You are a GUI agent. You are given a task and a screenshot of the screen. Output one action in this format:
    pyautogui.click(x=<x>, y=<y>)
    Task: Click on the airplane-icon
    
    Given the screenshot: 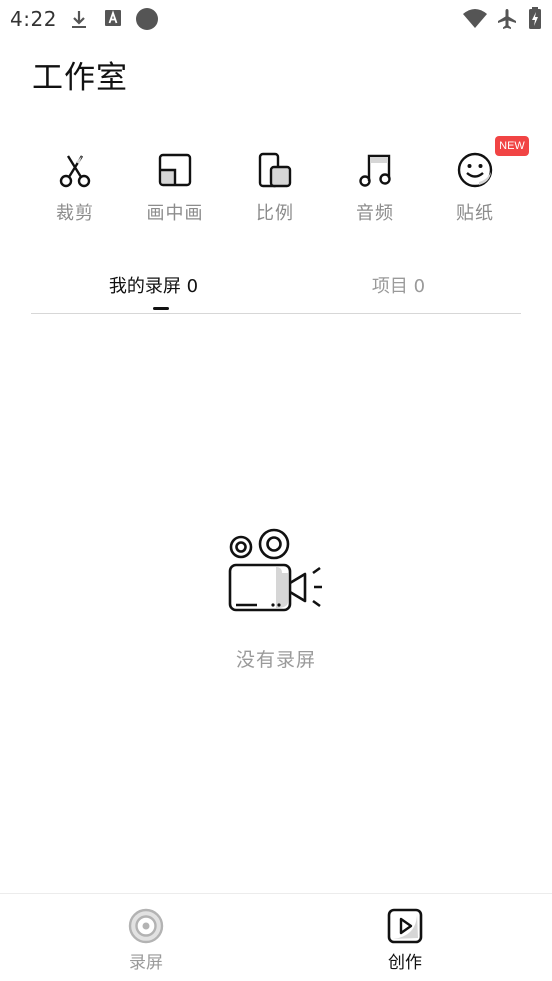 What is the action you would take?
    pyautogui.click(x=507, y=19)
    